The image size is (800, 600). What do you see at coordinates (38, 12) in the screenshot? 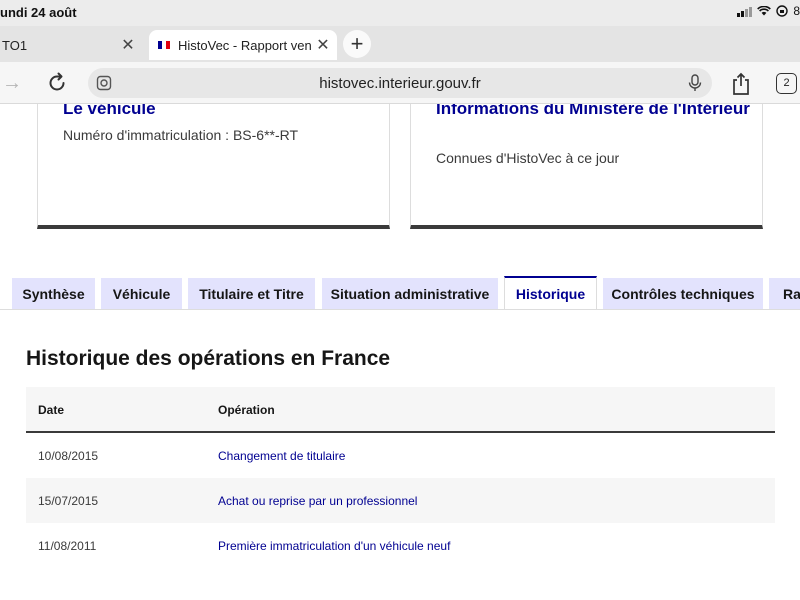
I see `status-time: undi 24 août` at bounding box center [38, 12].